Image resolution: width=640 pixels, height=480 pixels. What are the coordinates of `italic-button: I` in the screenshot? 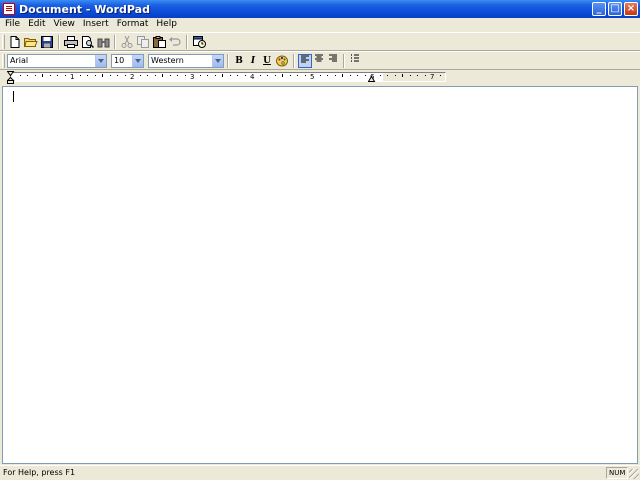 It's located at (253, 61).